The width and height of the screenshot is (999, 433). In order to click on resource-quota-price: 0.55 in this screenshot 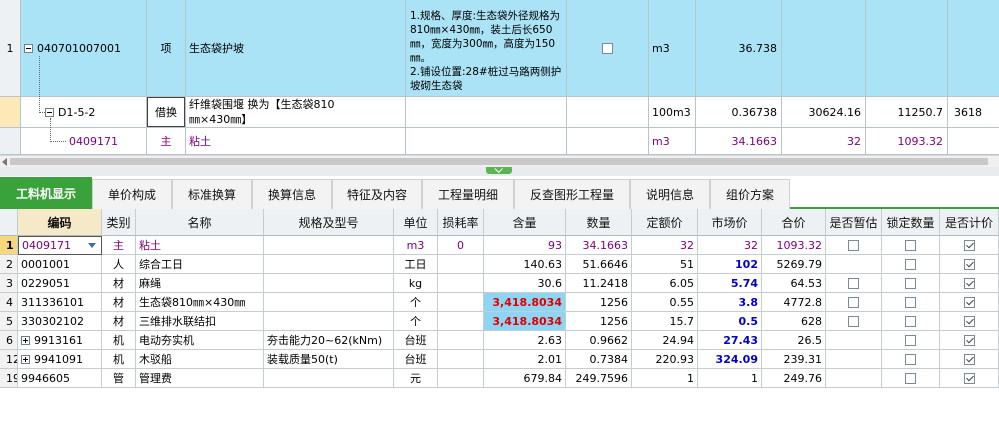, I will do `click(665, 302)`.